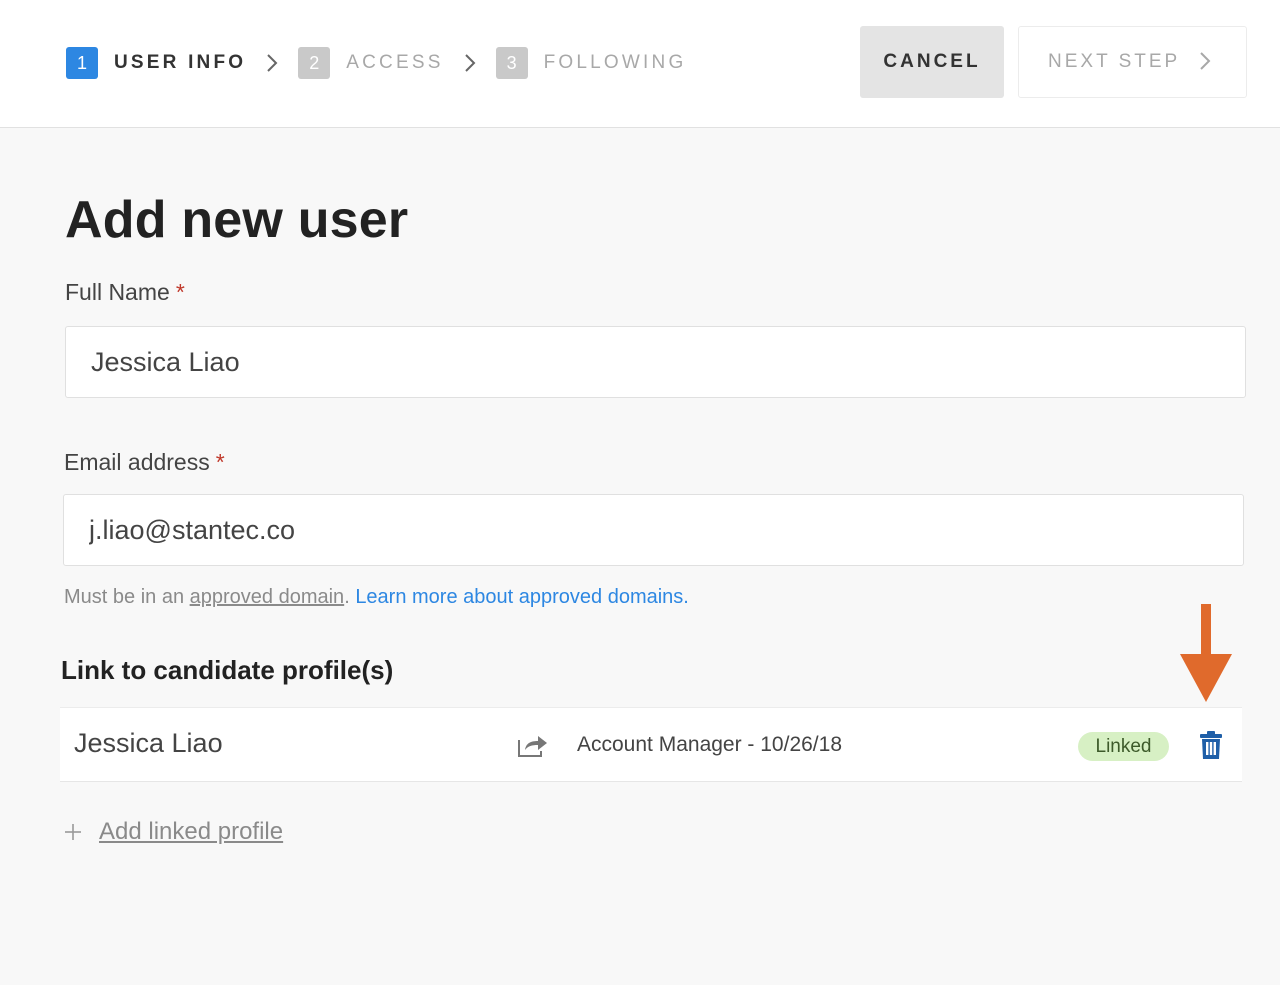 This screenshot has height=985, width=1280. Describe the element at coordinates (932, 62) in the screenshot. I see `cancel-button: CANCEL` at that location.